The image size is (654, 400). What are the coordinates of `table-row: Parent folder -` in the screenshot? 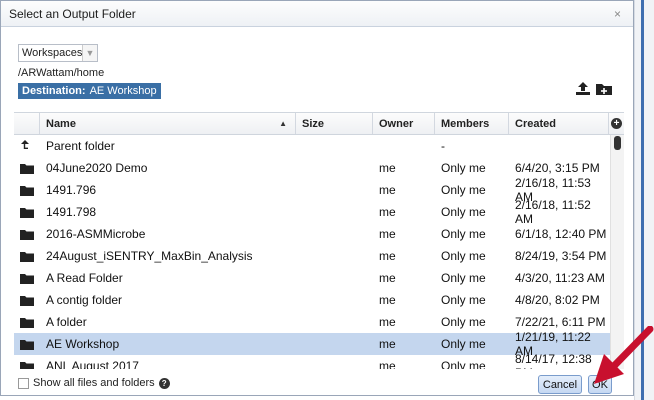 It's located at (312, 146).